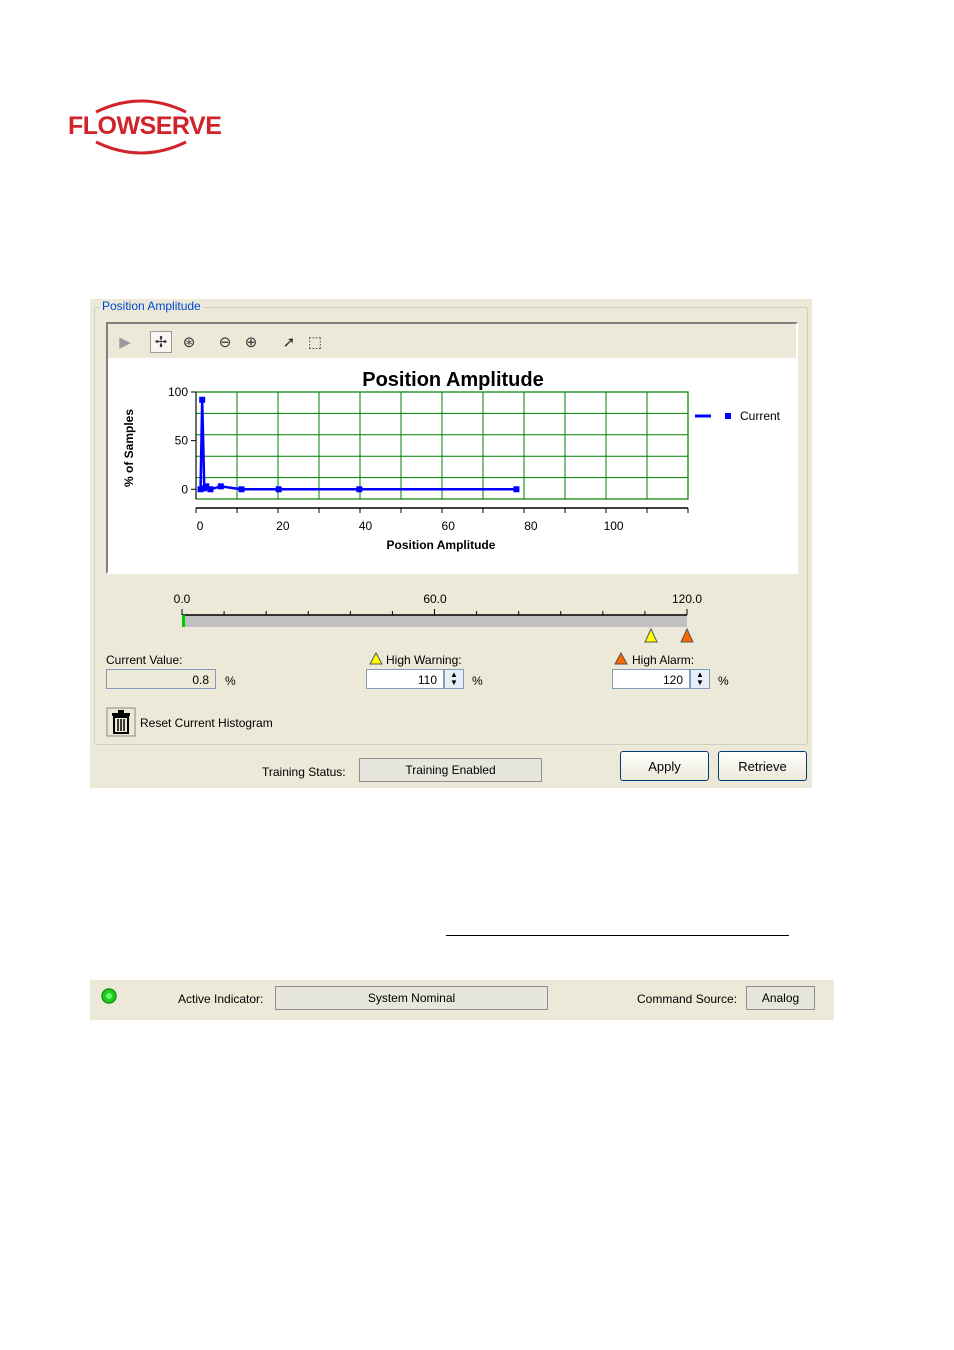 The height and width of the screenshot is (1350, 954). Describe the element at coordinates (762, 766) in the screenshot. I see `retrieve-button: Retrieve` at that location.